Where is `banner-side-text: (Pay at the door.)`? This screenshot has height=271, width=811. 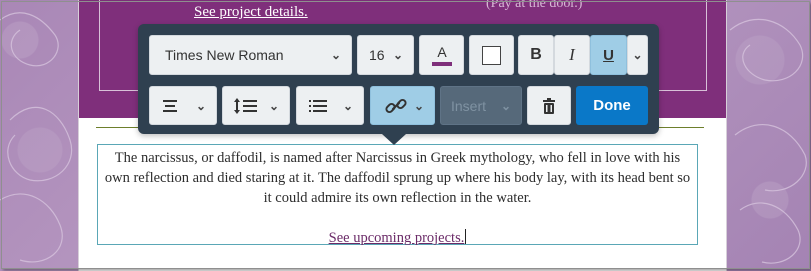 banner-side-text: (Pay at the door.) is located at coordinates (534, 5).